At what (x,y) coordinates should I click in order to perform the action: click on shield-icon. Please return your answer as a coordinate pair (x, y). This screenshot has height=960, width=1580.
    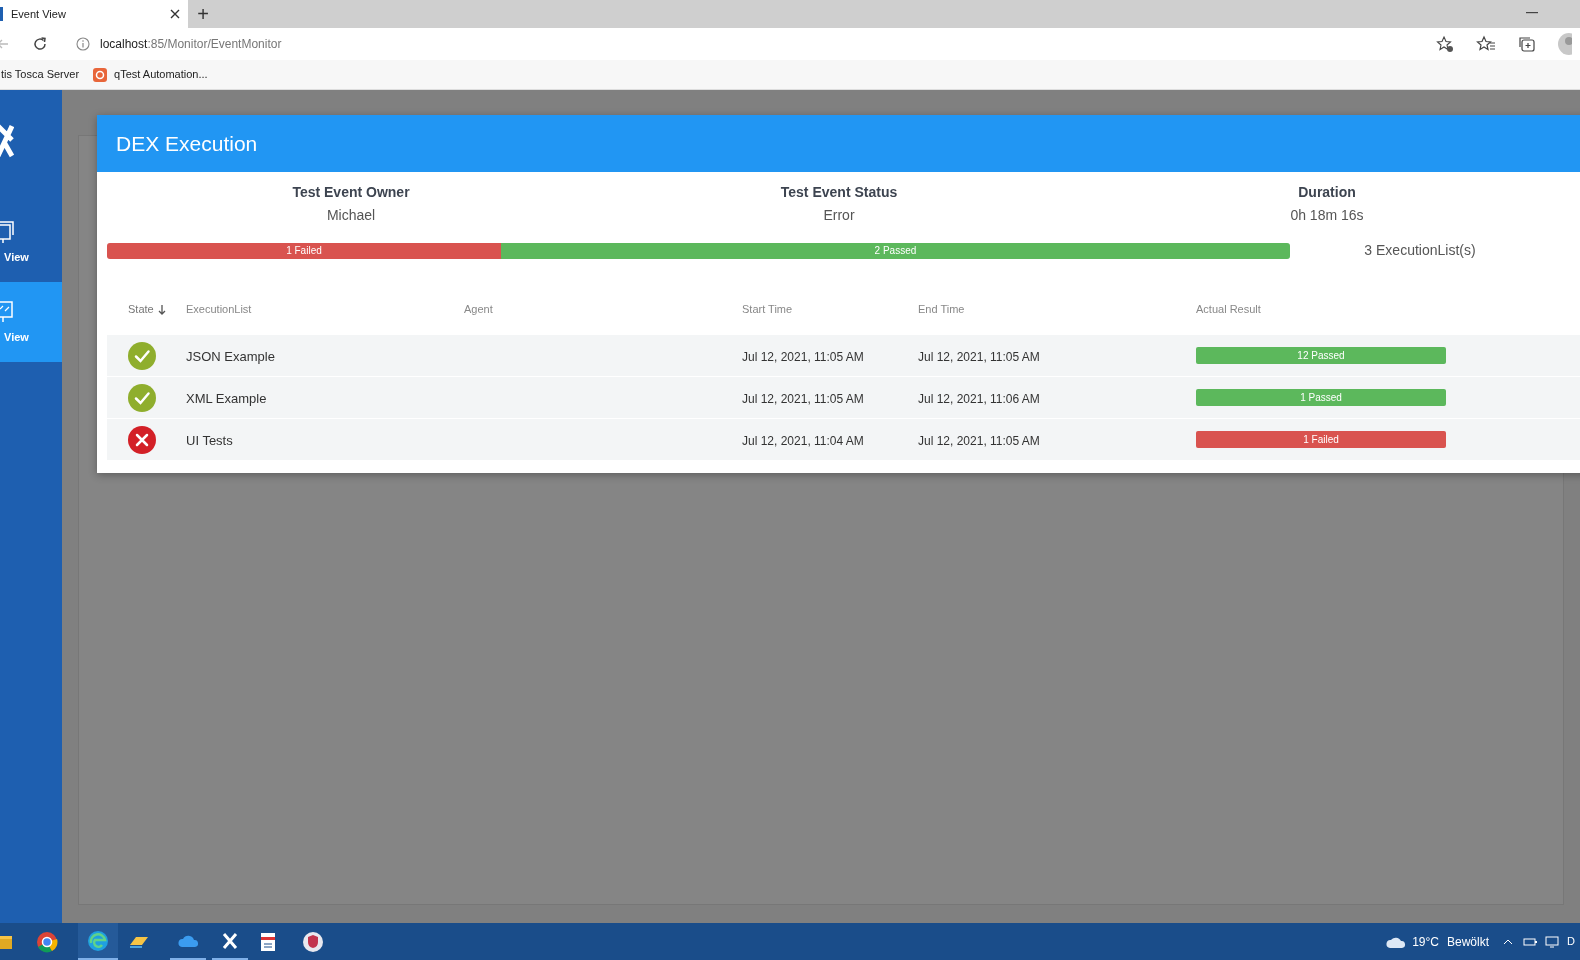
    Looking at the image, I should click on (313, 941).